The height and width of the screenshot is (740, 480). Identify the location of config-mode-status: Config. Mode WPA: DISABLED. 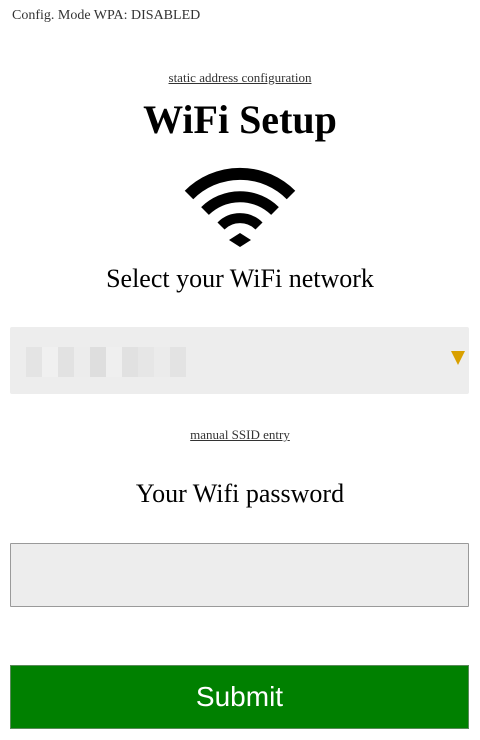
(106, 15).